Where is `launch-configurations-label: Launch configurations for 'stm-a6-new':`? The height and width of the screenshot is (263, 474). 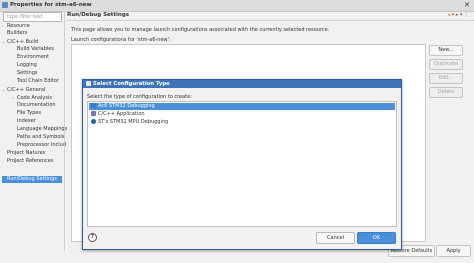 launch-configurations-label: Launch configurations for 'stm-a6-new': is located at coordinates (121, 40).